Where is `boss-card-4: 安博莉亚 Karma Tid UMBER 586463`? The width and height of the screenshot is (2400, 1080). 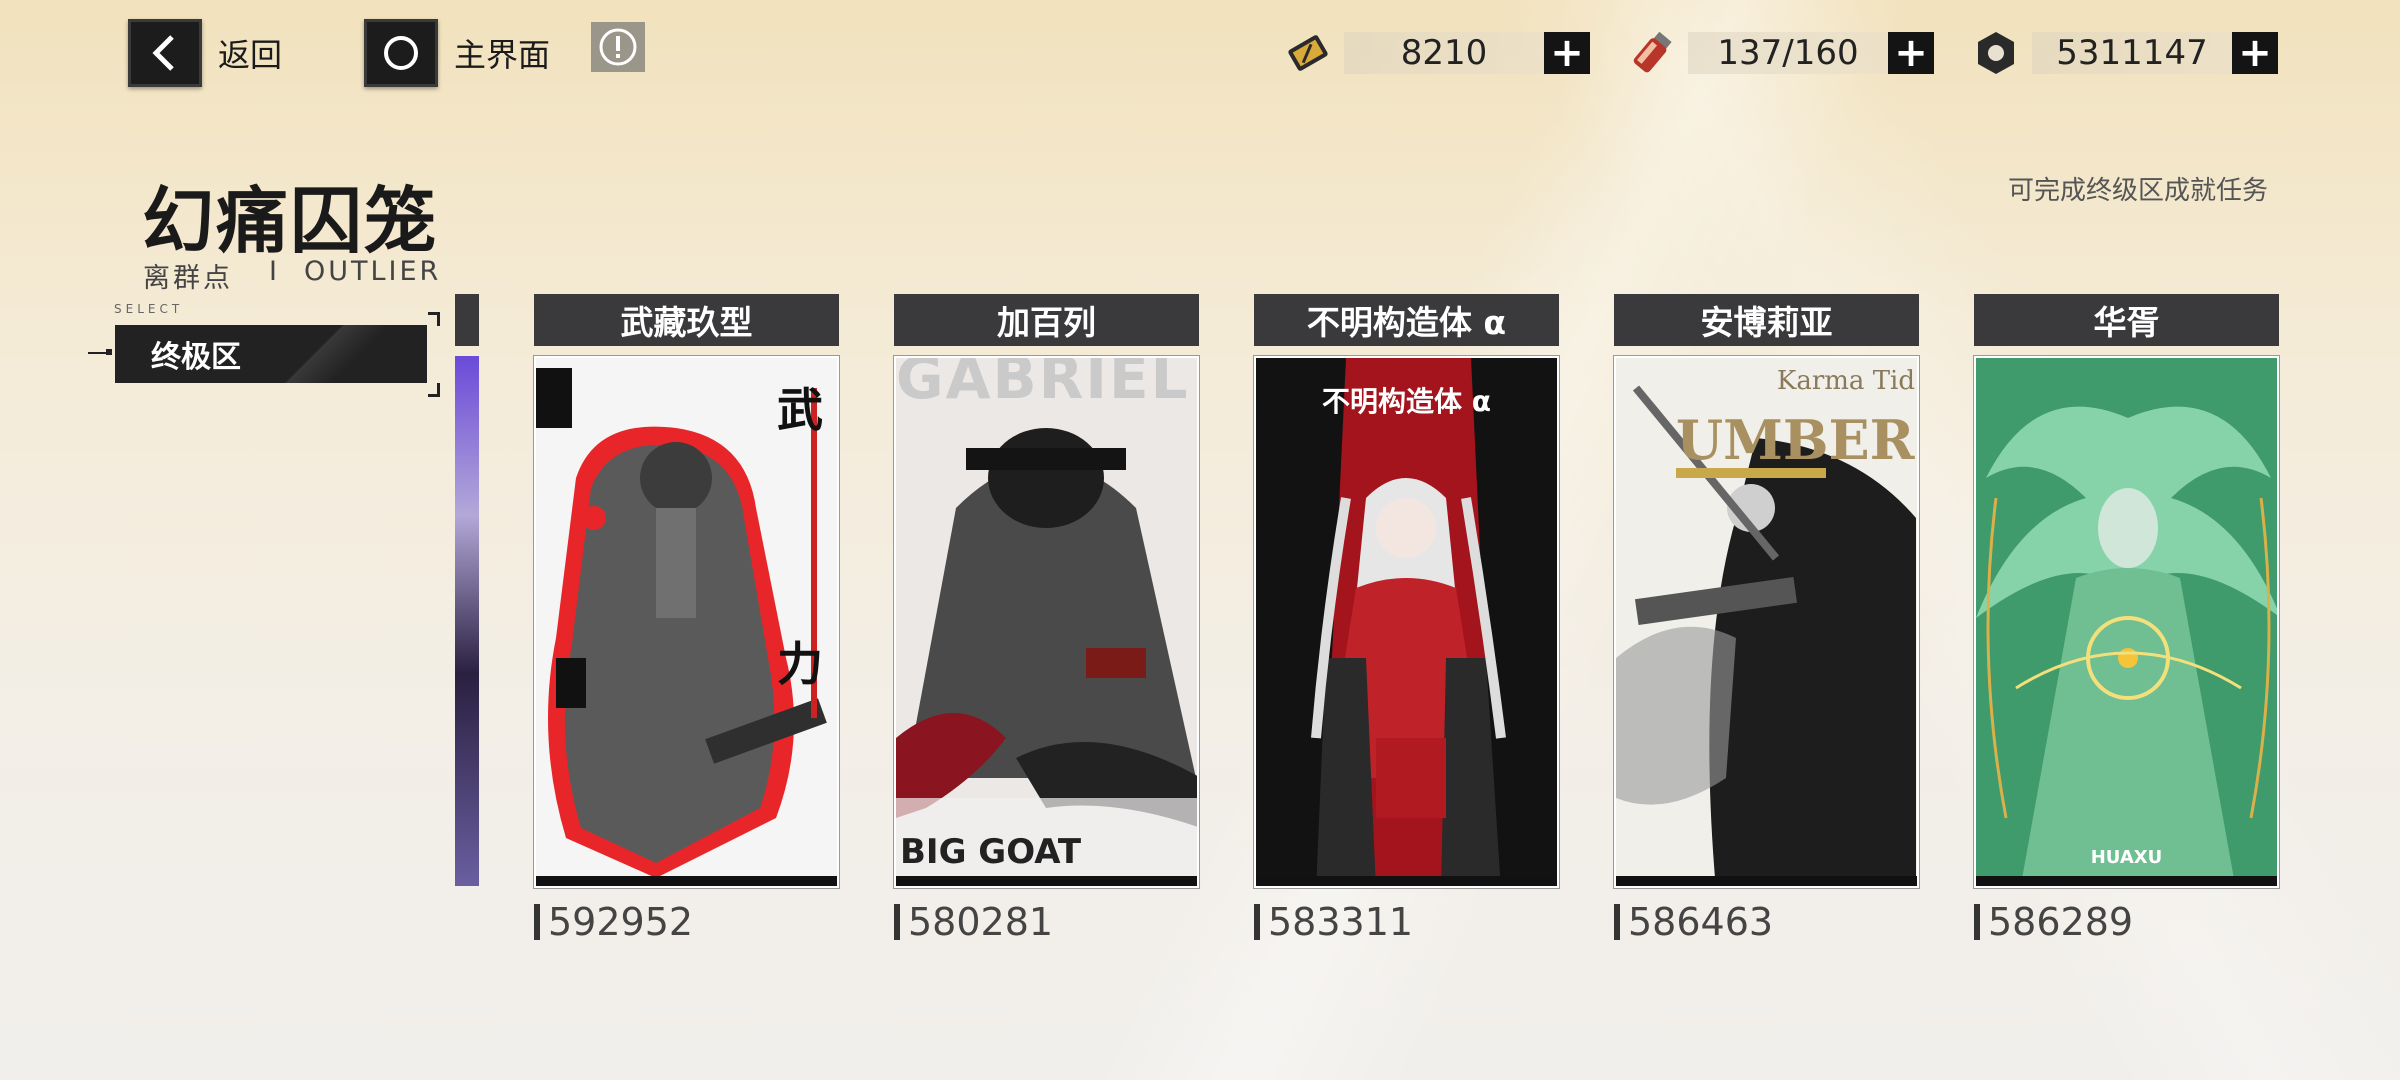
boss-card-4: 安博莉亚 Karma Tid UMBER 586463 is located at coordinates (1766, 619).